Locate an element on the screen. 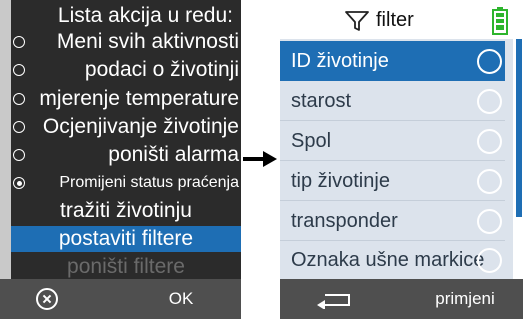 The image size is (523, 319). filter-title: filter is located at coordinates (395, 20).